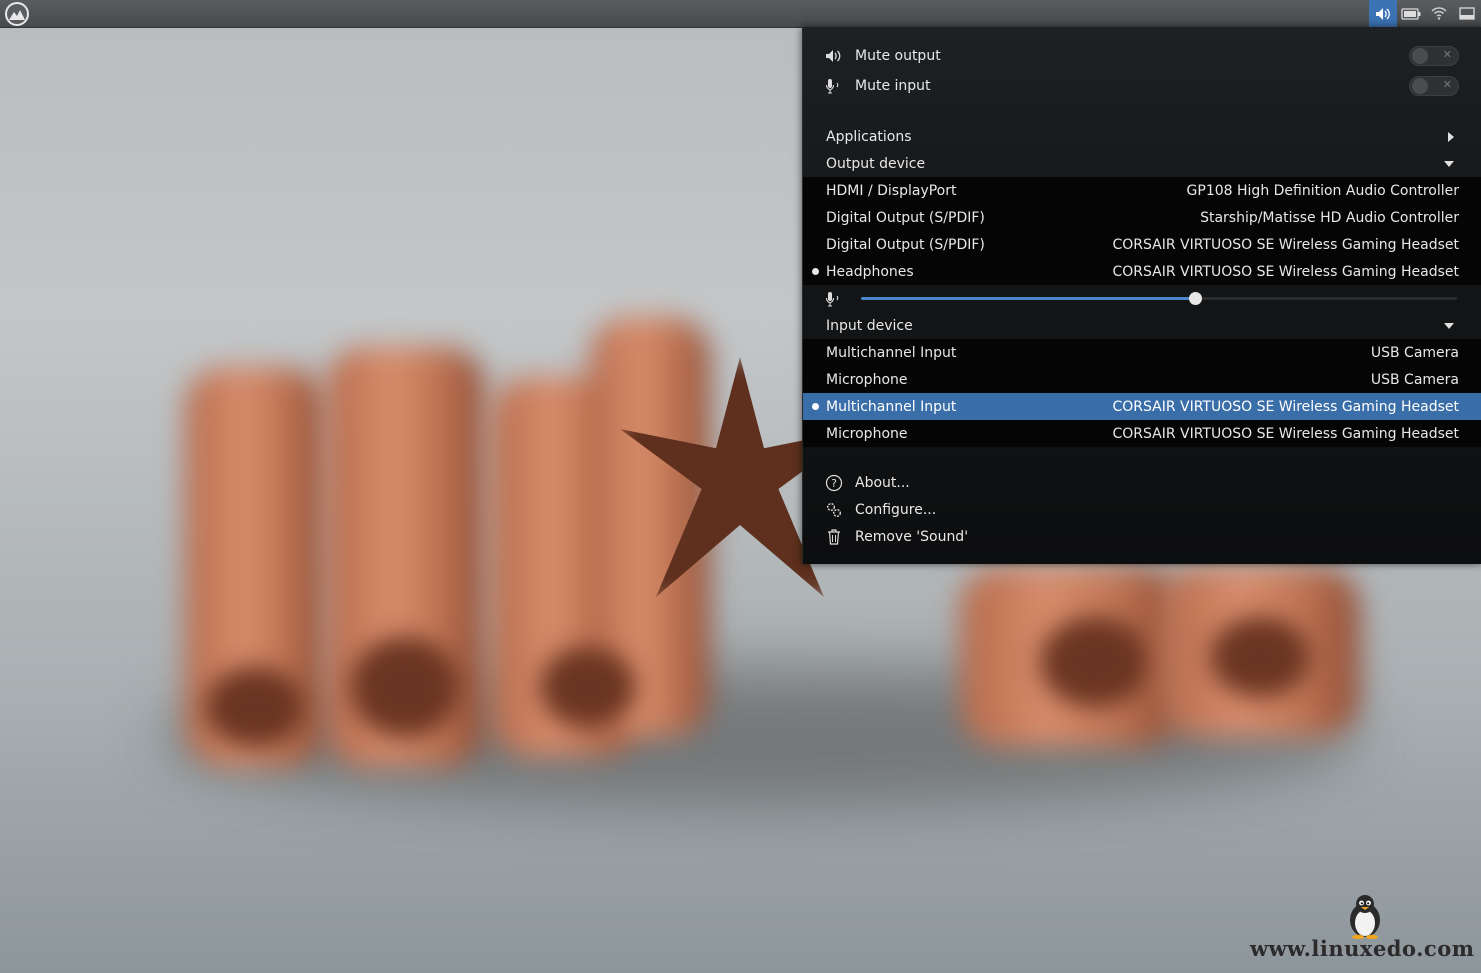 Image resolution: width=1481 pixels, height=973 pixels. I want to click on remove-label: Remove 'Sound', so click(912, 536).